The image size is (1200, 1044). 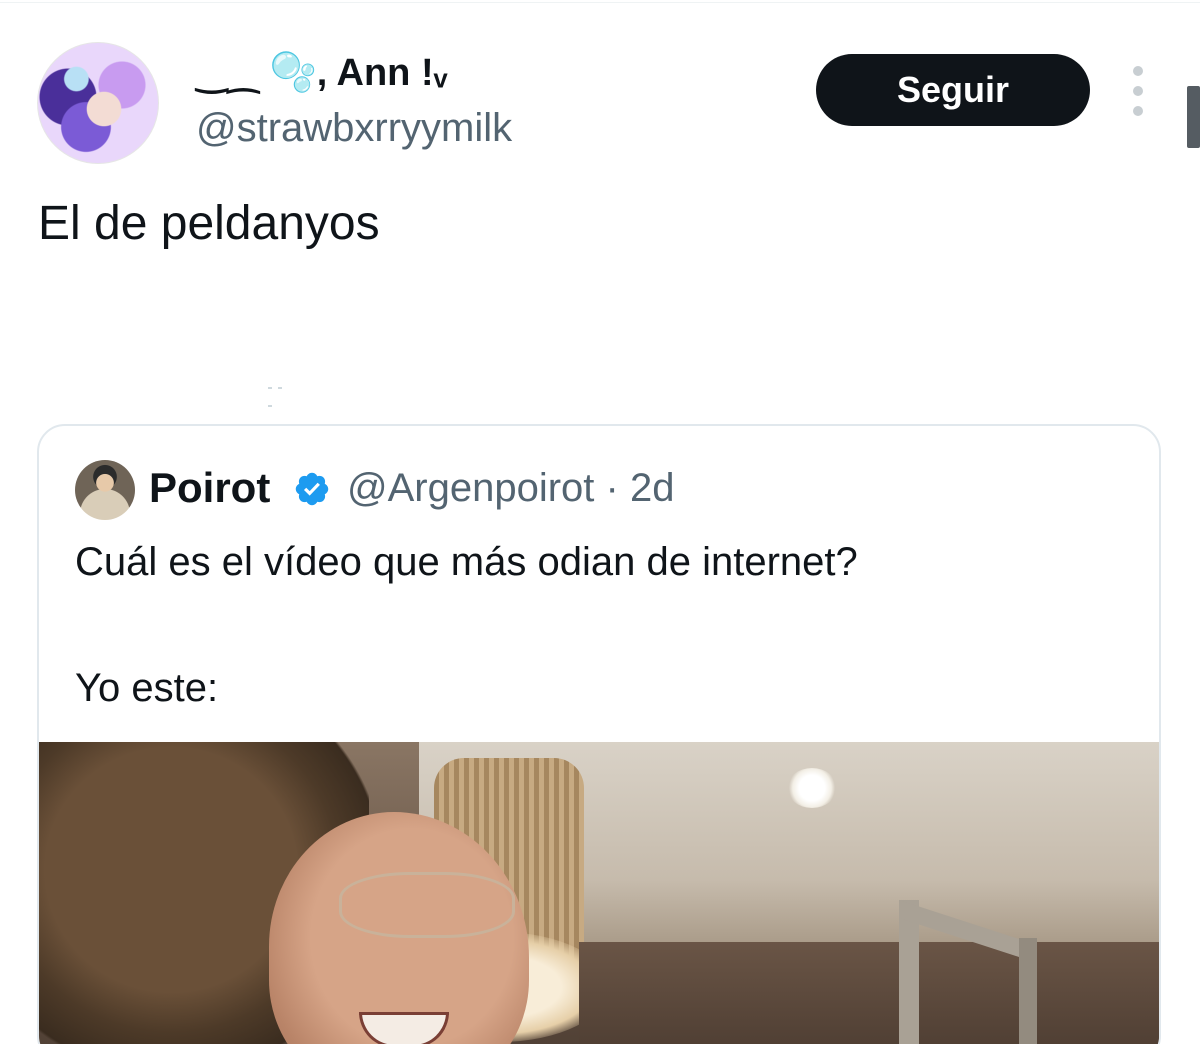 I want to click on media-chair-post-back, so click(x=1028, y=991).